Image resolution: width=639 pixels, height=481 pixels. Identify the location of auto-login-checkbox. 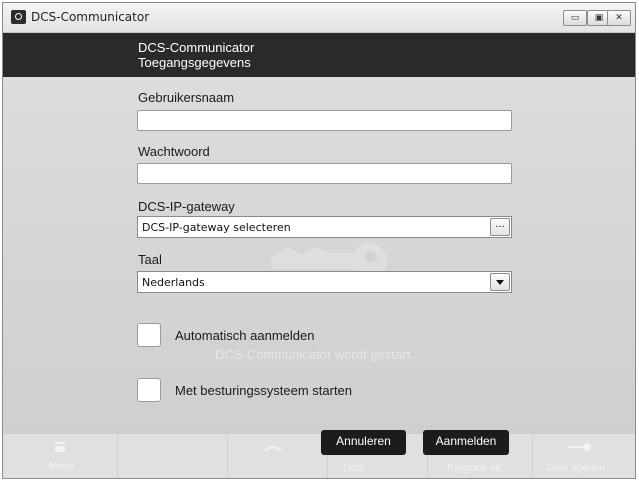
(149, 335).